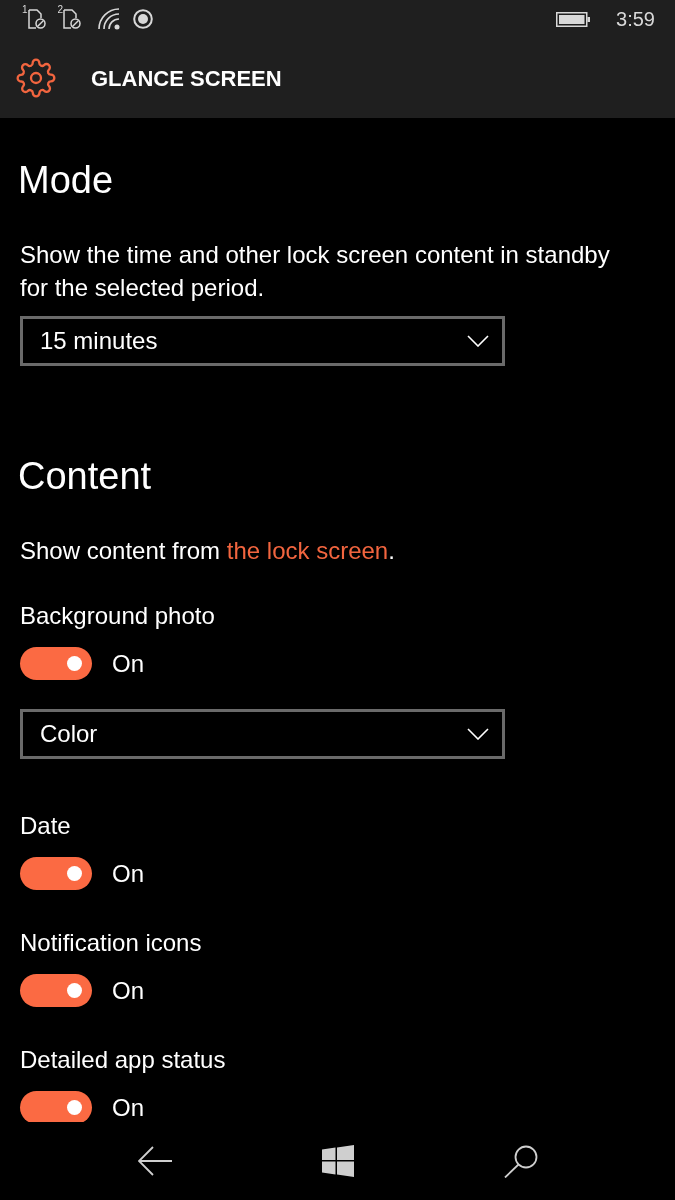  Describe the element at coordinates (25, 10) in the screenshot. I see `sim-slot-number: 1` at that location.